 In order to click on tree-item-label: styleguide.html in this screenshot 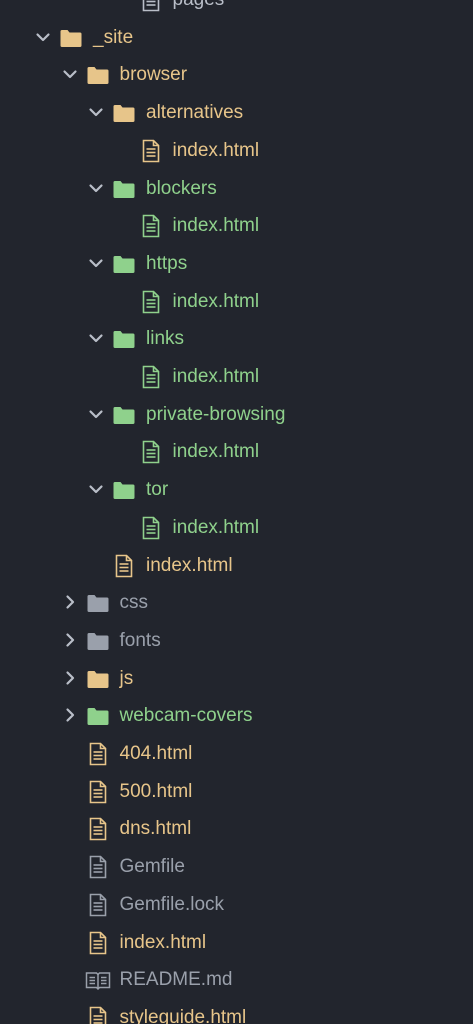, I will do `click(183, 1015)`.